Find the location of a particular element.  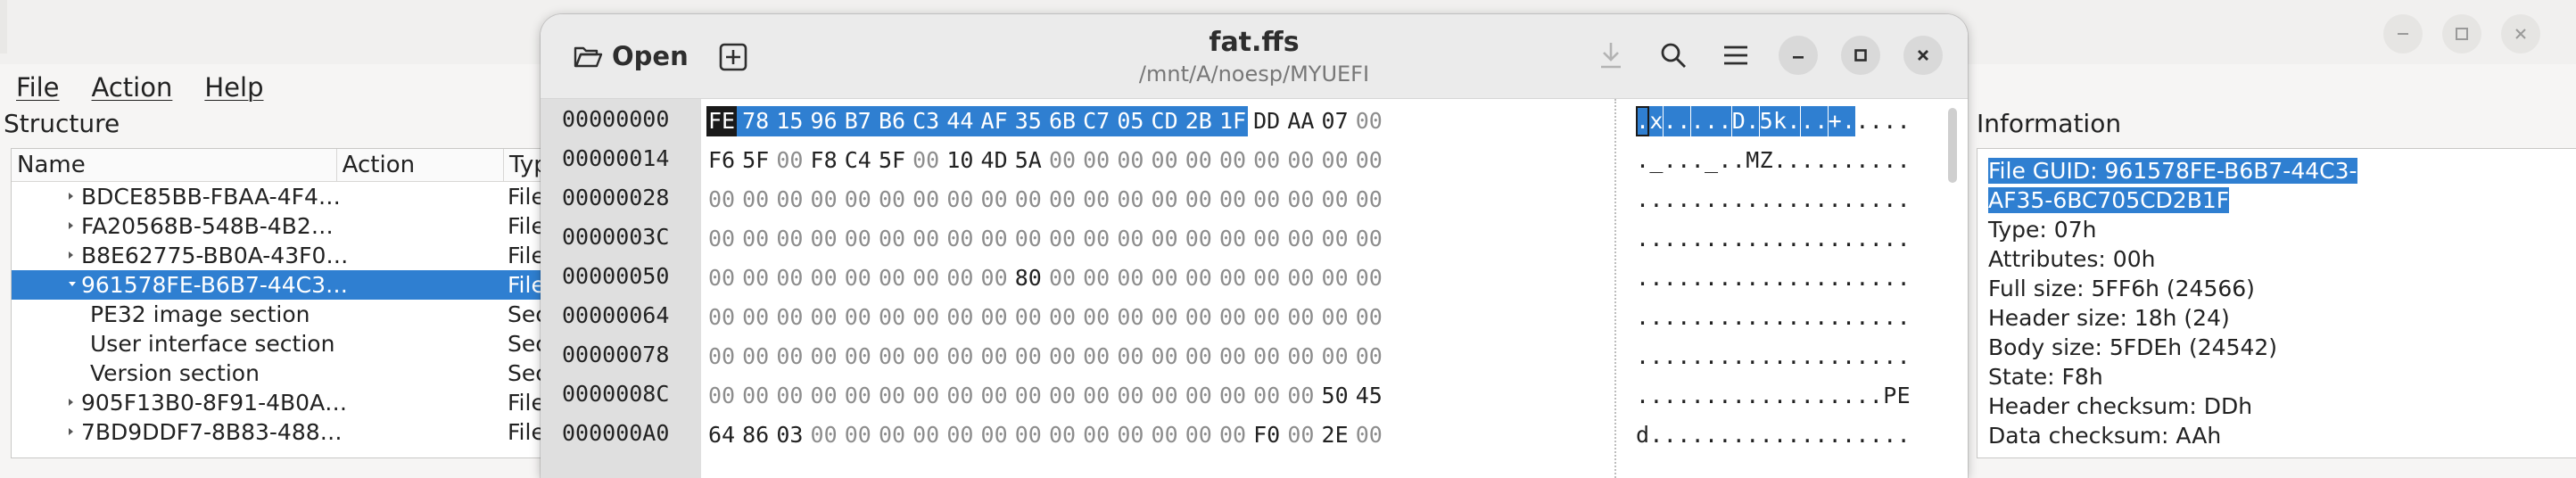

ascii-char: D is located at coordinates (1739, 121).